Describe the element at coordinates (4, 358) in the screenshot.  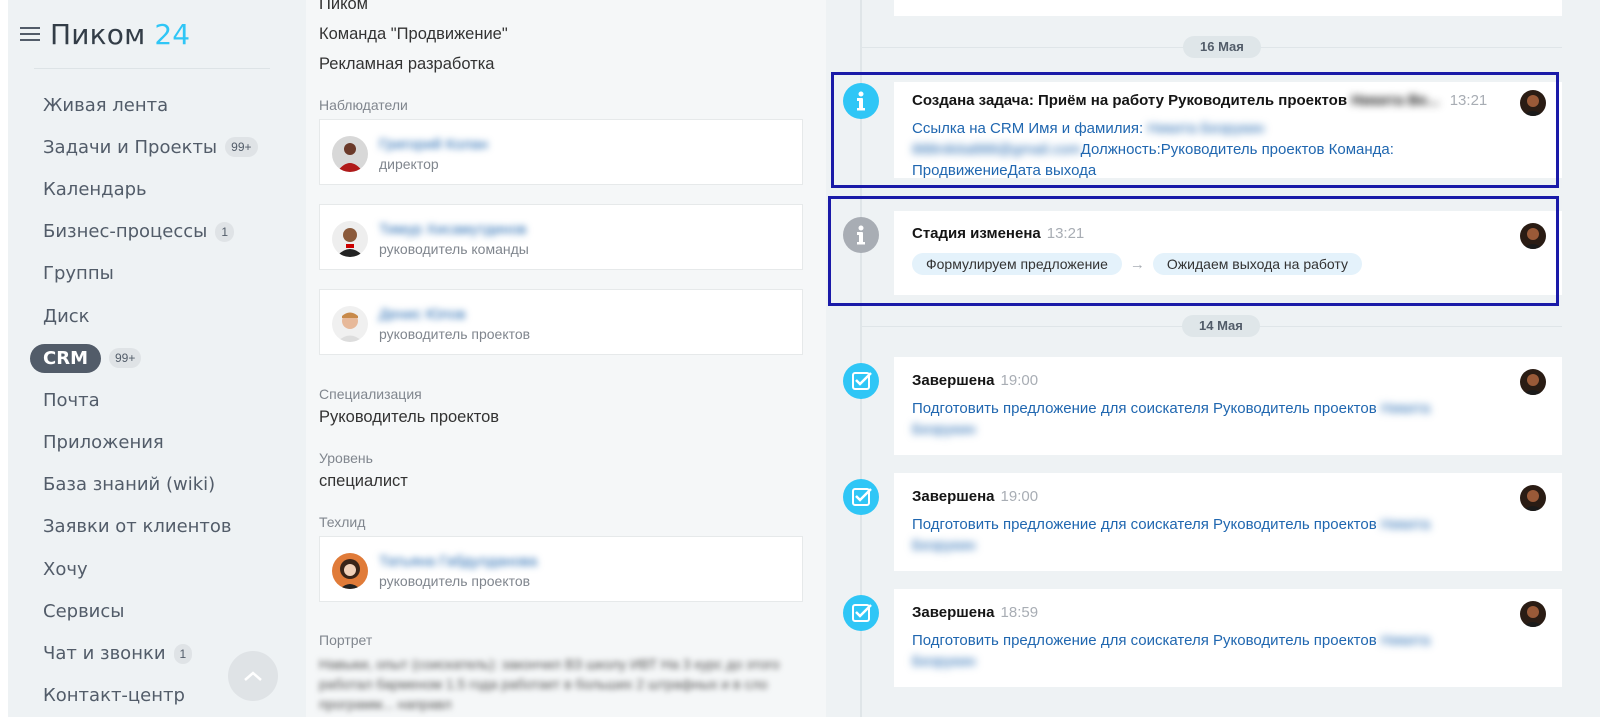
I see `window-edge` at that location.